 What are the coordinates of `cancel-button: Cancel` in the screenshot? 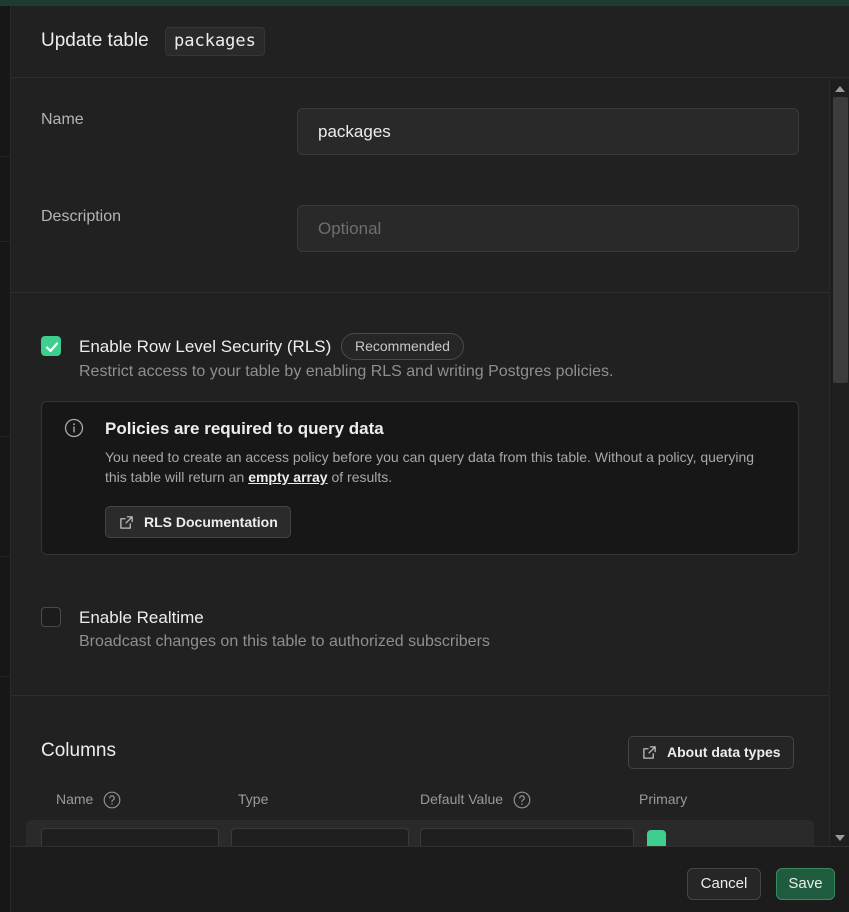 It's located at (724, 884).